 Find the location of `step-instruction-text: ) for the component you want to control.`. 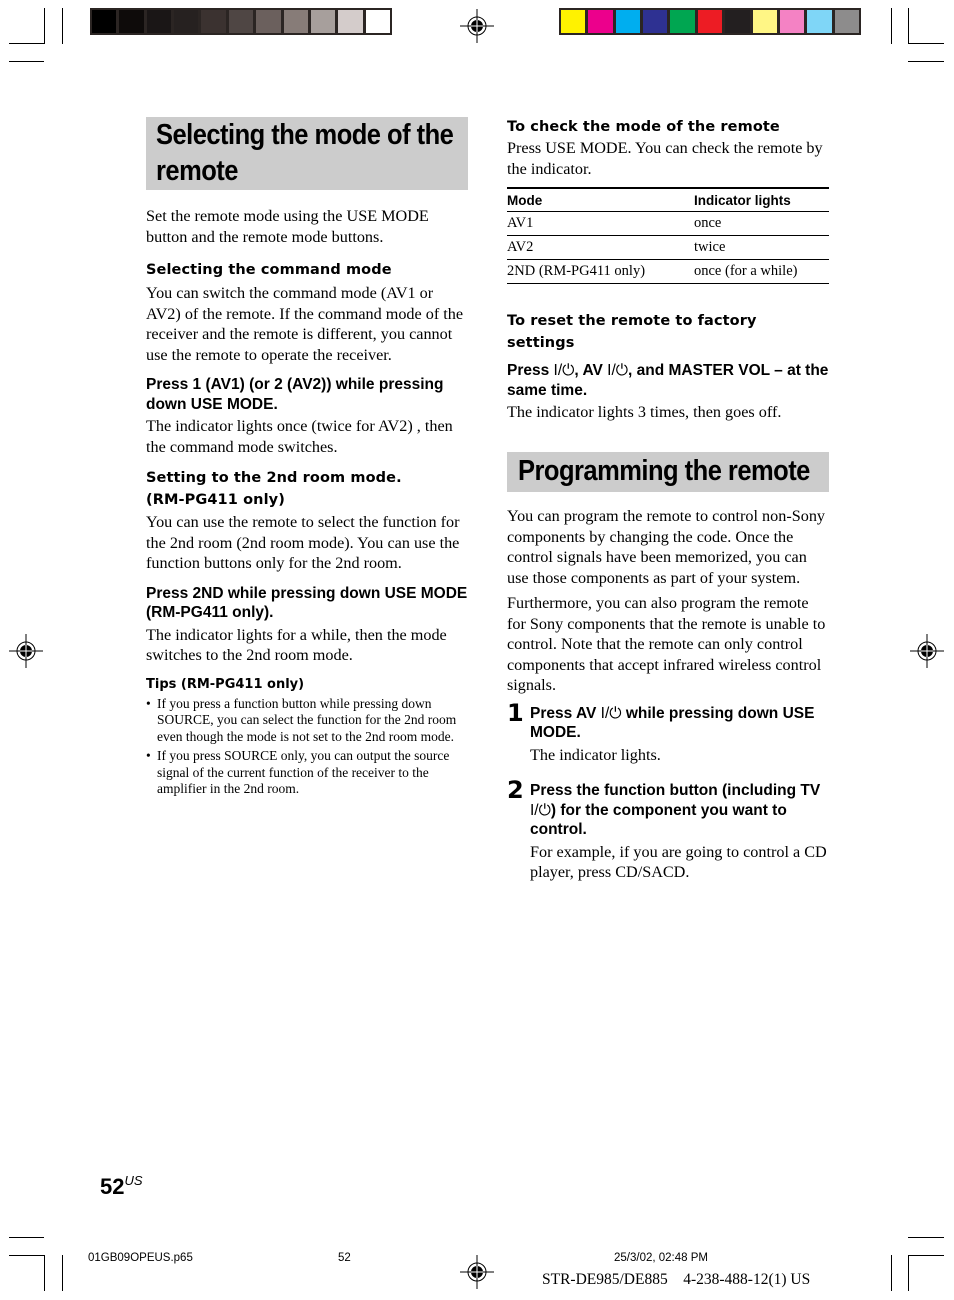

step-instruction-text: ) for the component you want to control. is located at coordinates (658, 820).